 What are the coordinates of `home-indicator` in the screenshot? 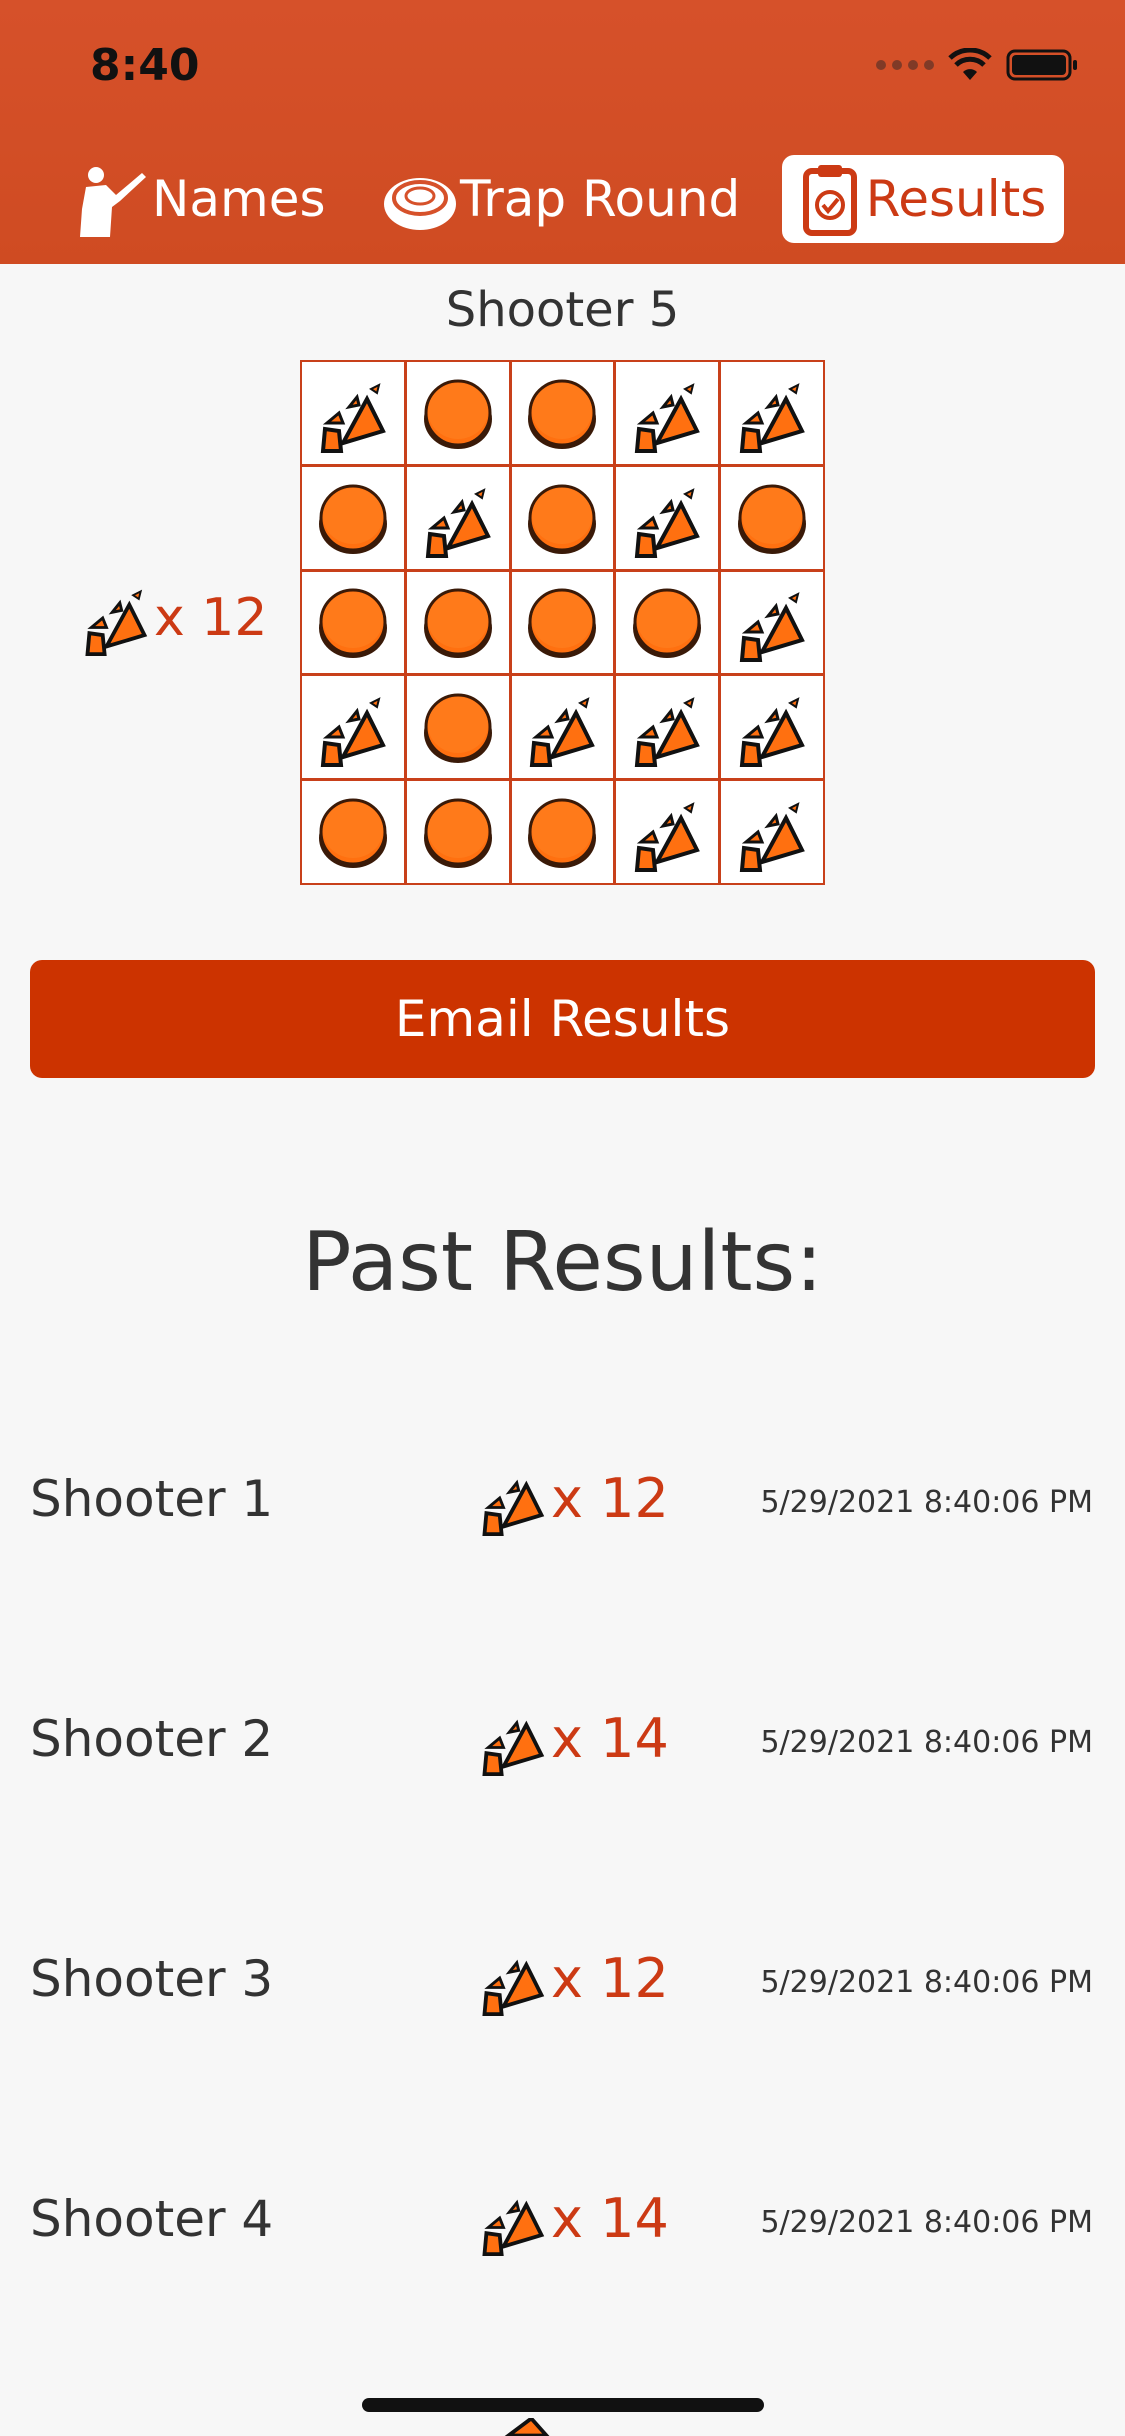 It's located at (563, 2405).